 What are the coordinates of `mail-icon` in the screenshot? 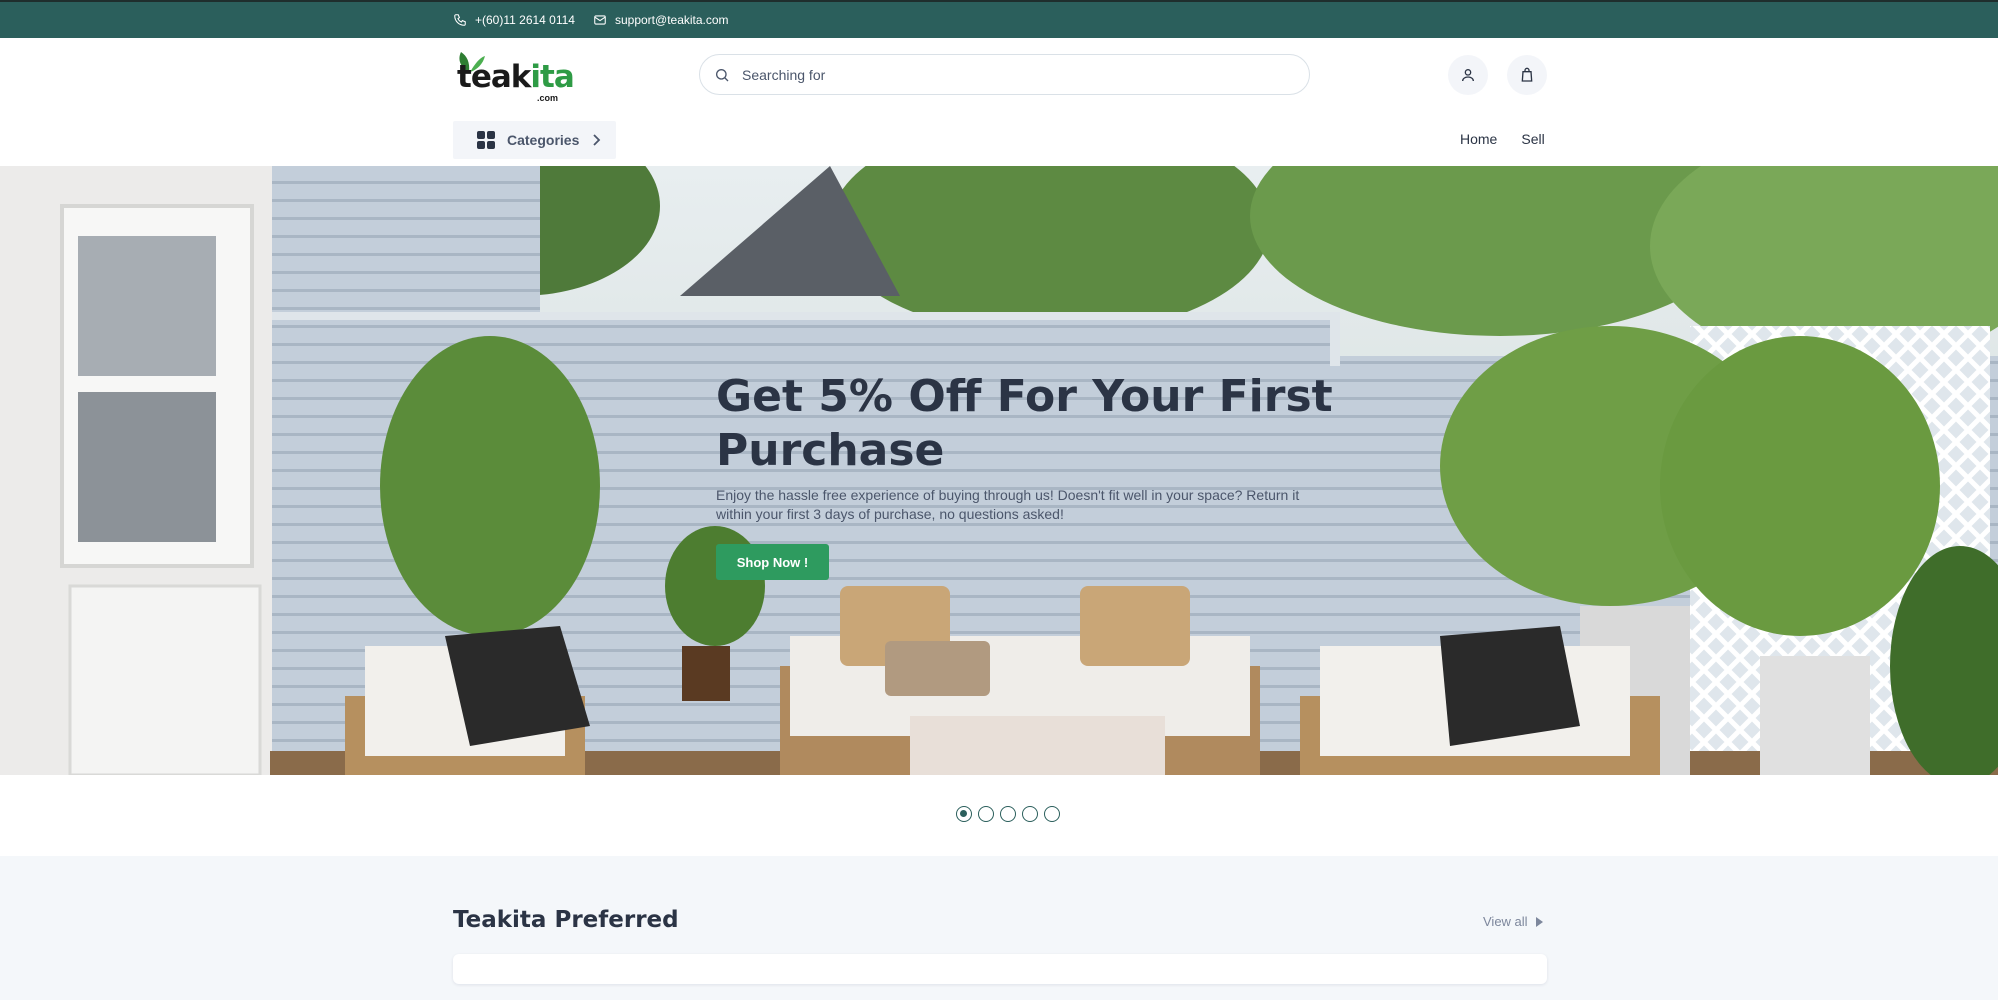 It's located at (600, 20).